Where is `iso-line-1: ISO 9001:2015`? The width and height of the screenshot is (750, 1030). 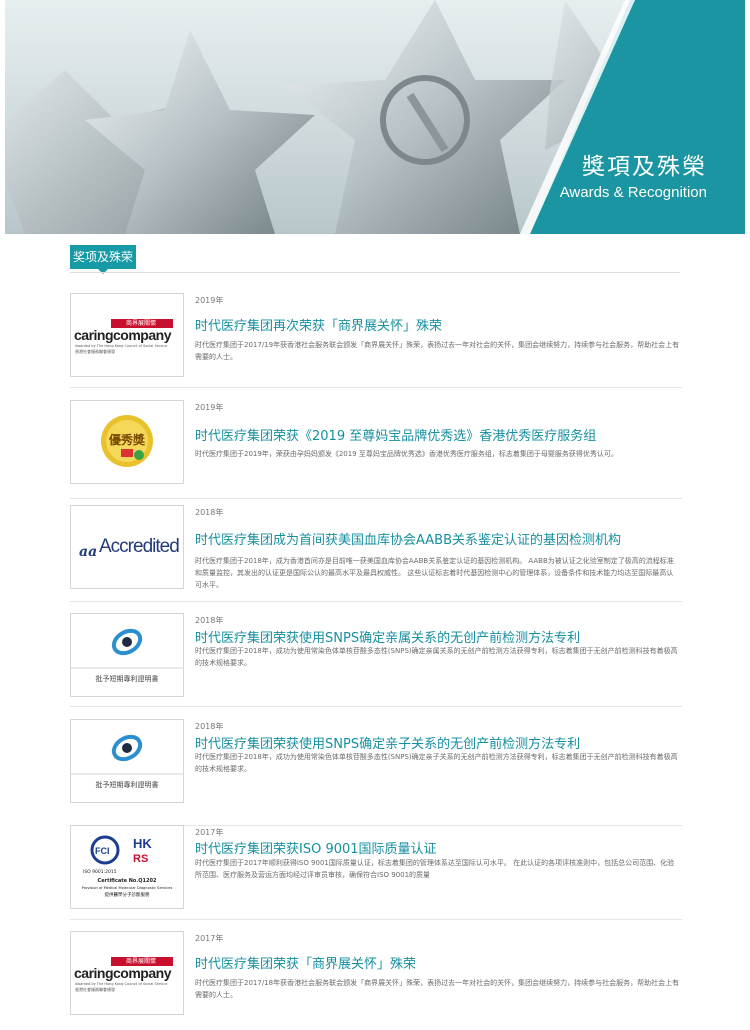
iso-line-1: ISO 9001:2015 is located at coordinates (100, 872).